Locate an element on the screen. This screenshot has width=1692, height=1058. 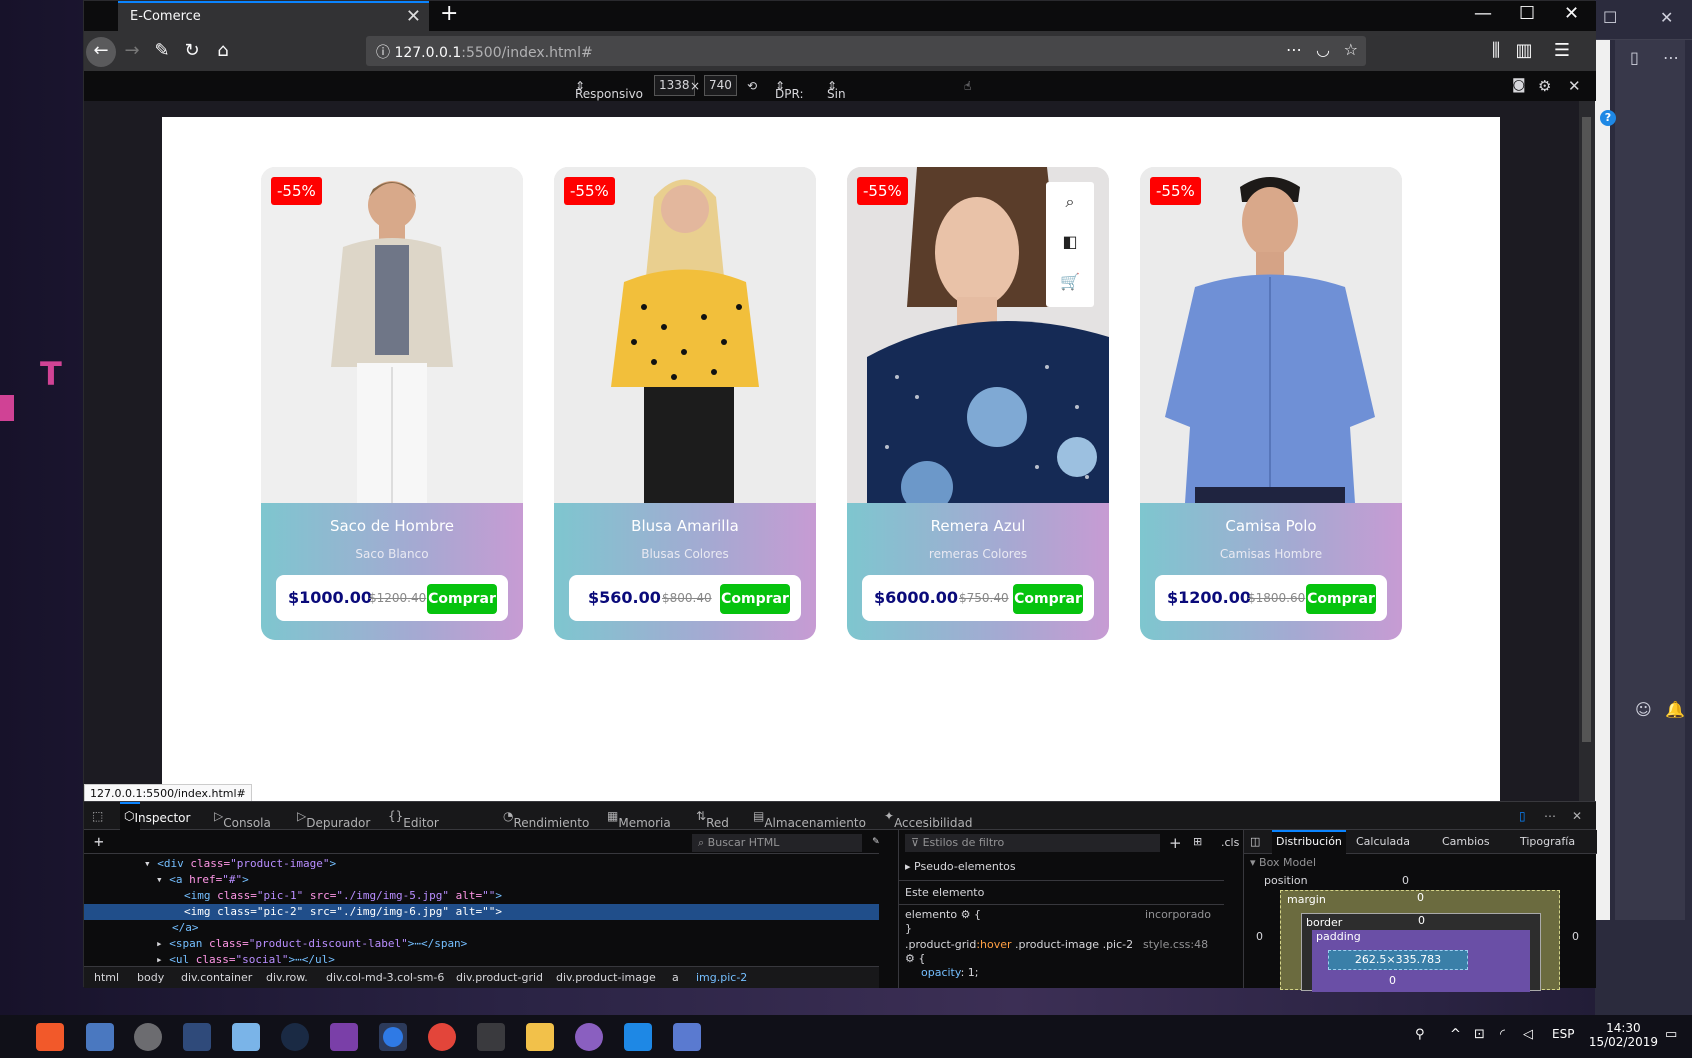
tab-memory: ▦ Memoria is located at coordinates (639, 819).